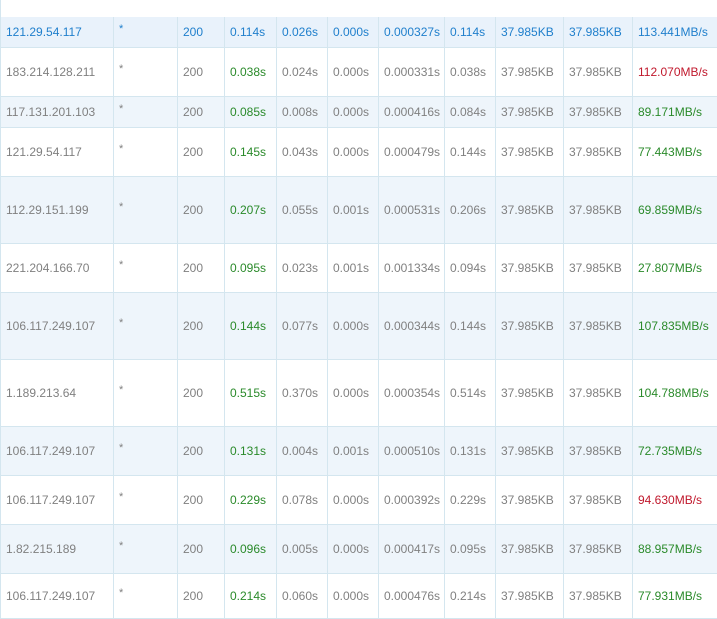  Describe the element at coordinates (302, 549) in the screenshot. I see `cell-connect-time: 0.005s` at that location.